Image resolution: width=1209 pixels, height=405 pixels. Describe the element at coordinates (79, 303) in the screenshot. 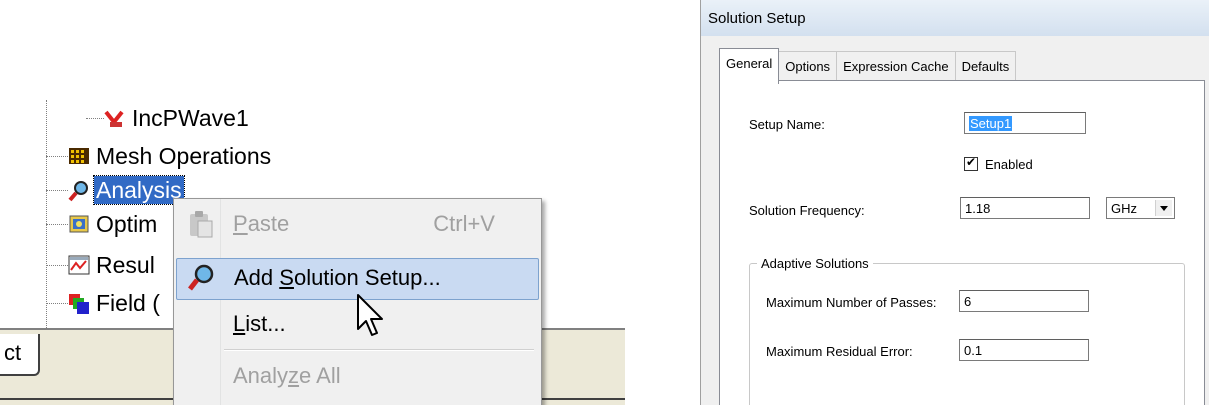

I see `field-overlays-icon` at that location.